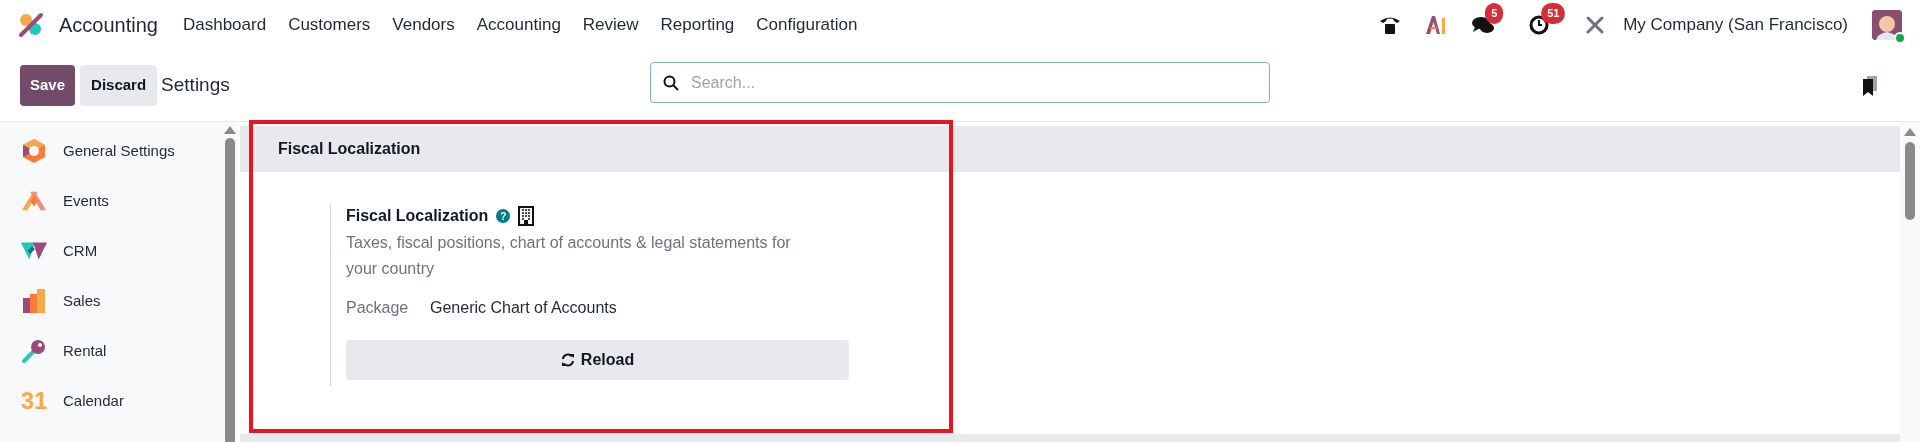 The width and height of the screenshot is (1920, 442). Describe the element at coordinates (503, 216) in the screenshot. I see `help-icon: ?` at that location.